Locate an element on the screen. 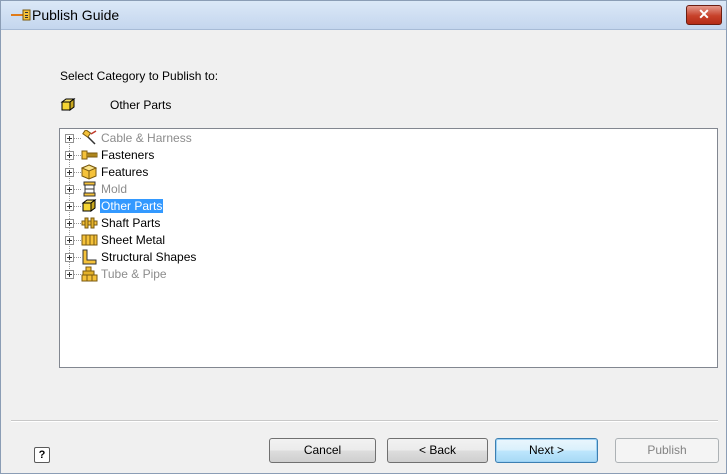  cancel-button: Cancel is located at coordinates (322, 450).